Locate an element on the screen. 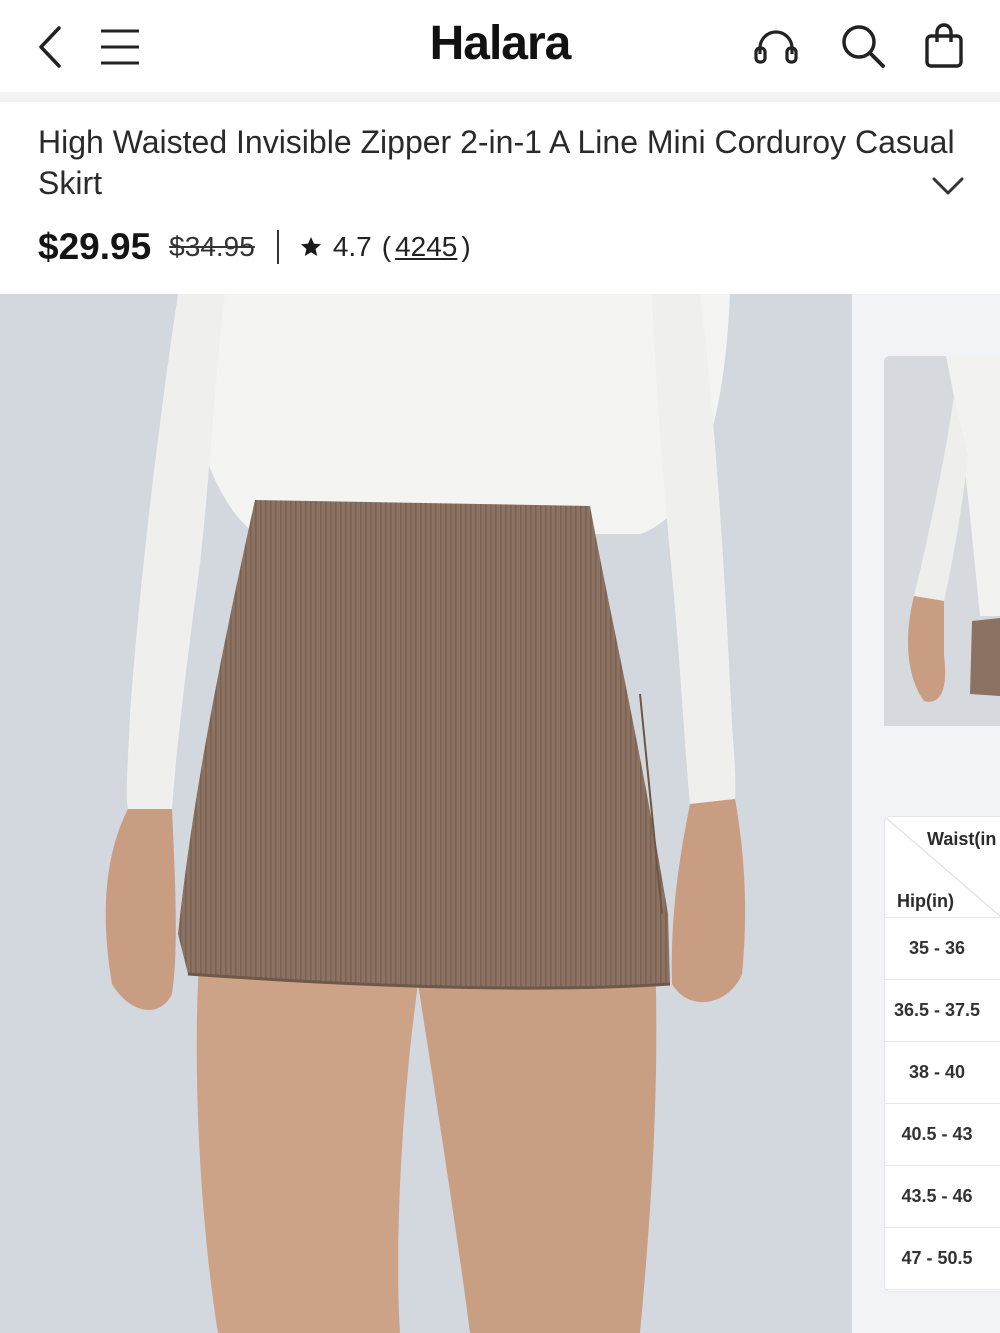 Image resolution: width=1000 pixels, height=1333 pixels. sale-price: $29.95 is located at coordinates (95, 246).